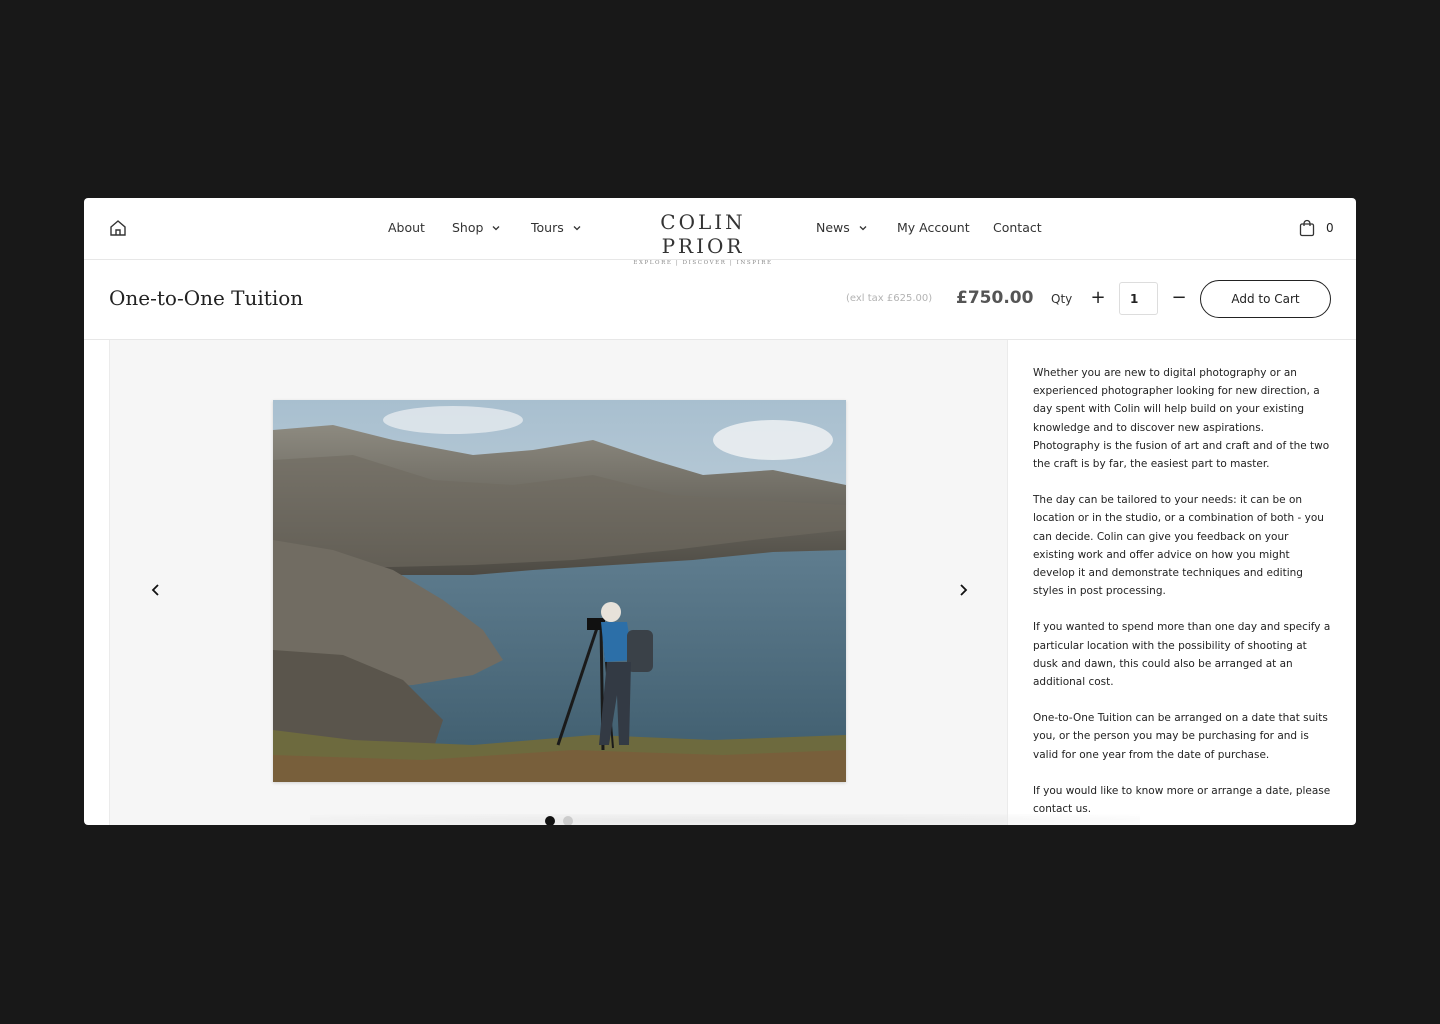 This screenshot has height=1024, width=1440. I want to click on cart-count: 0, so click(1330, 228).